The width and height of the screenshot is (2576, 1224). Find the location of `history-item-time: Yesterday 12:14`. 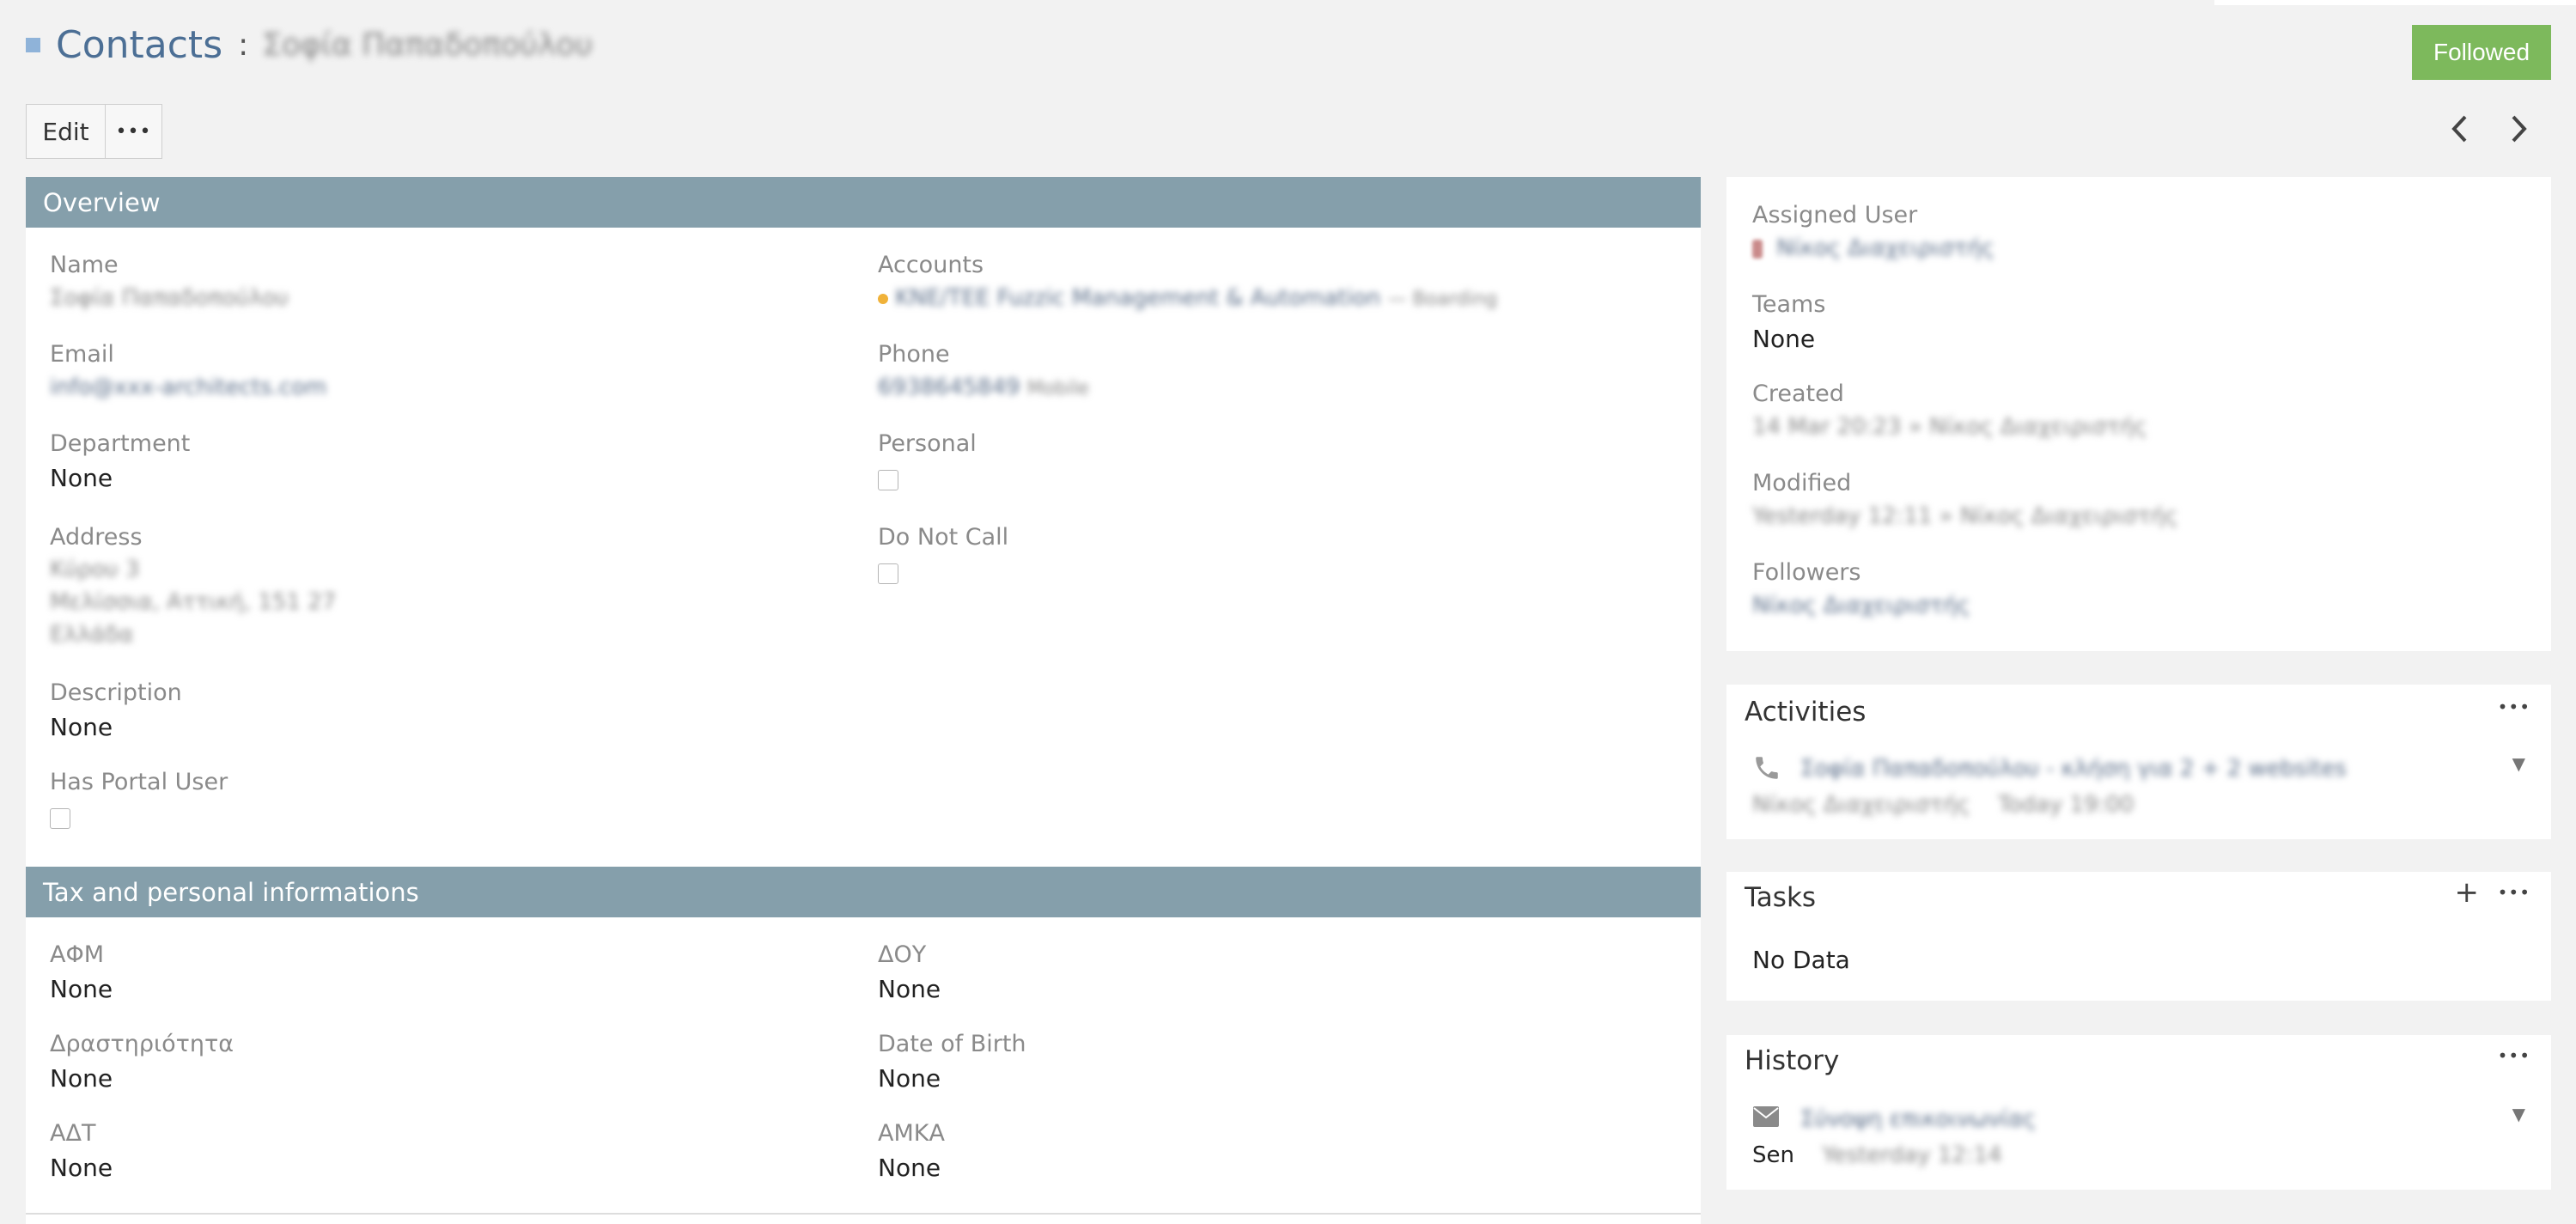

history-item-time: Yesterday 12:14 is located at coordinates (1912, 1155).